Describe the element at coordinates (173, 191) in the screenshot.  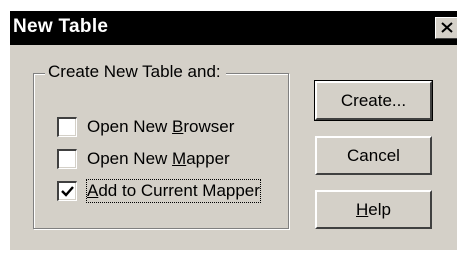
I see `add-to-current-mapper-label: Add to Current Mapper` at that location.